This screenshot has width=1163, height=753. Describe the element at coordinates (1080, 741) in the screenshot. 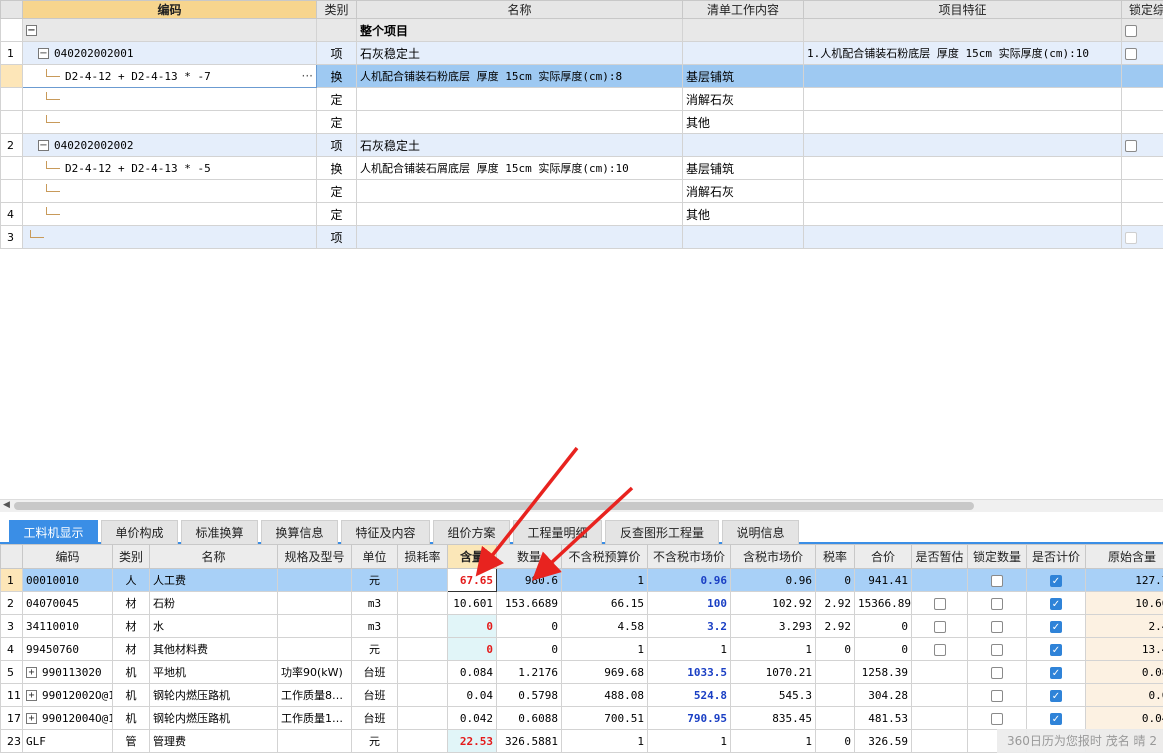

I see `calendar-notification: 360日历为您报时 茂名 晴 2` at that location.